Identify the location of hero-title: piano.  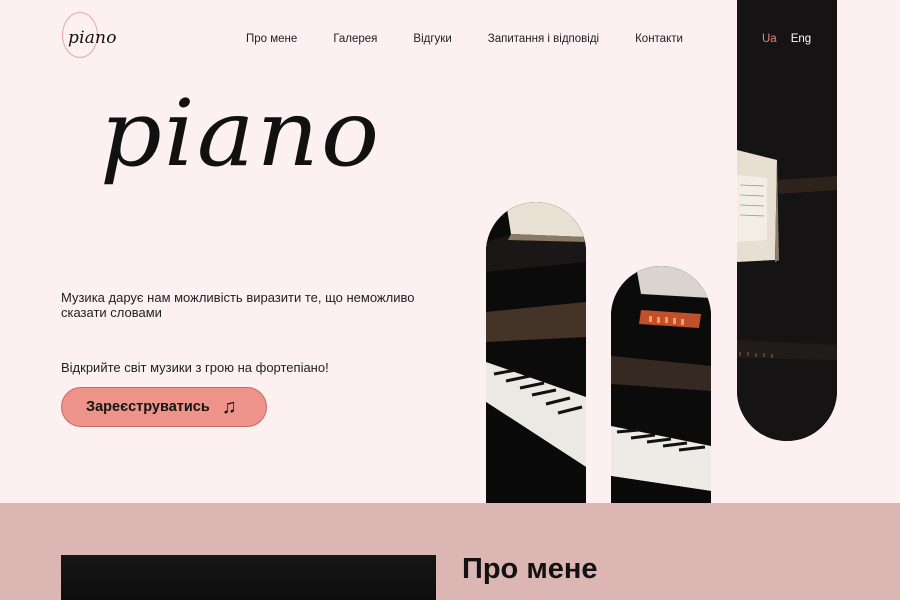
(241, 133).